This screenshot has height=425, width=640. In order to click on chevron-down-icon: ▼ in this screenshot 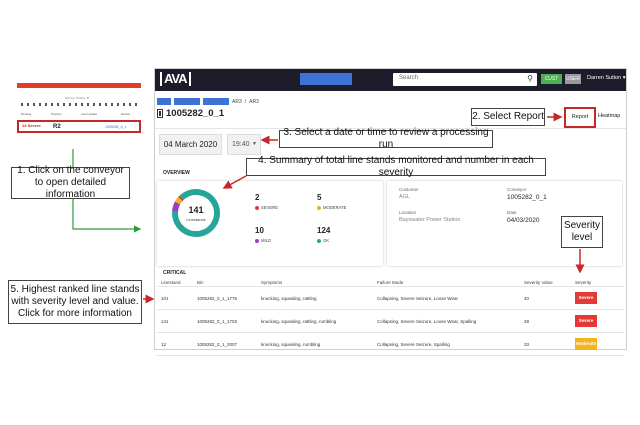, I will do `click(254, 144)`.